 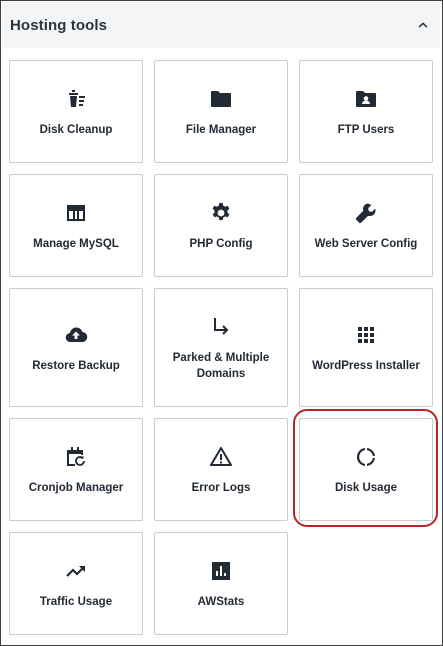 What do you see at coordinates (221, 327) in the screenshot?
I see `arrow-down-right-icon` at bounding box center [221, 327].